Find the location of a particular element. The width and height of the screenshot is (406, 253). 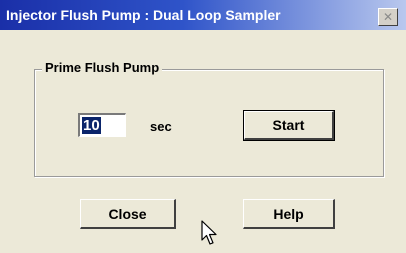

prime-seconds-value: 10 is located at coordinates (91, 125).